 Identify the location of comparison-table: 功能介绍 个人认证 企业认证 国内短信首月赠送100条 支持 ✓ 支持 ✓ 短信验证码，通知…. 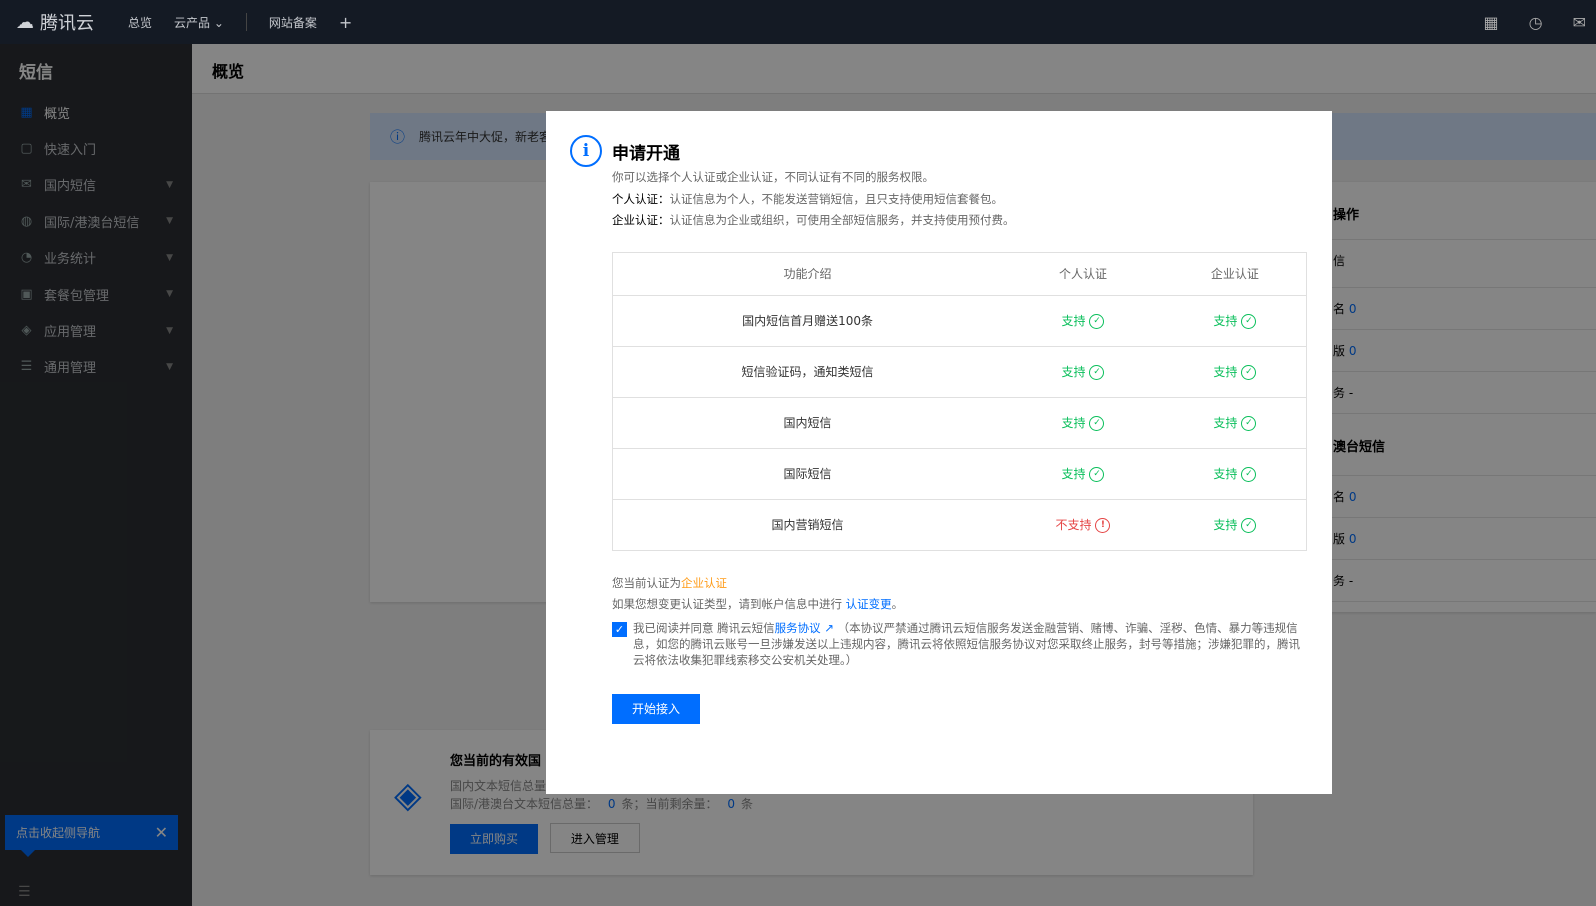
(959, 401).